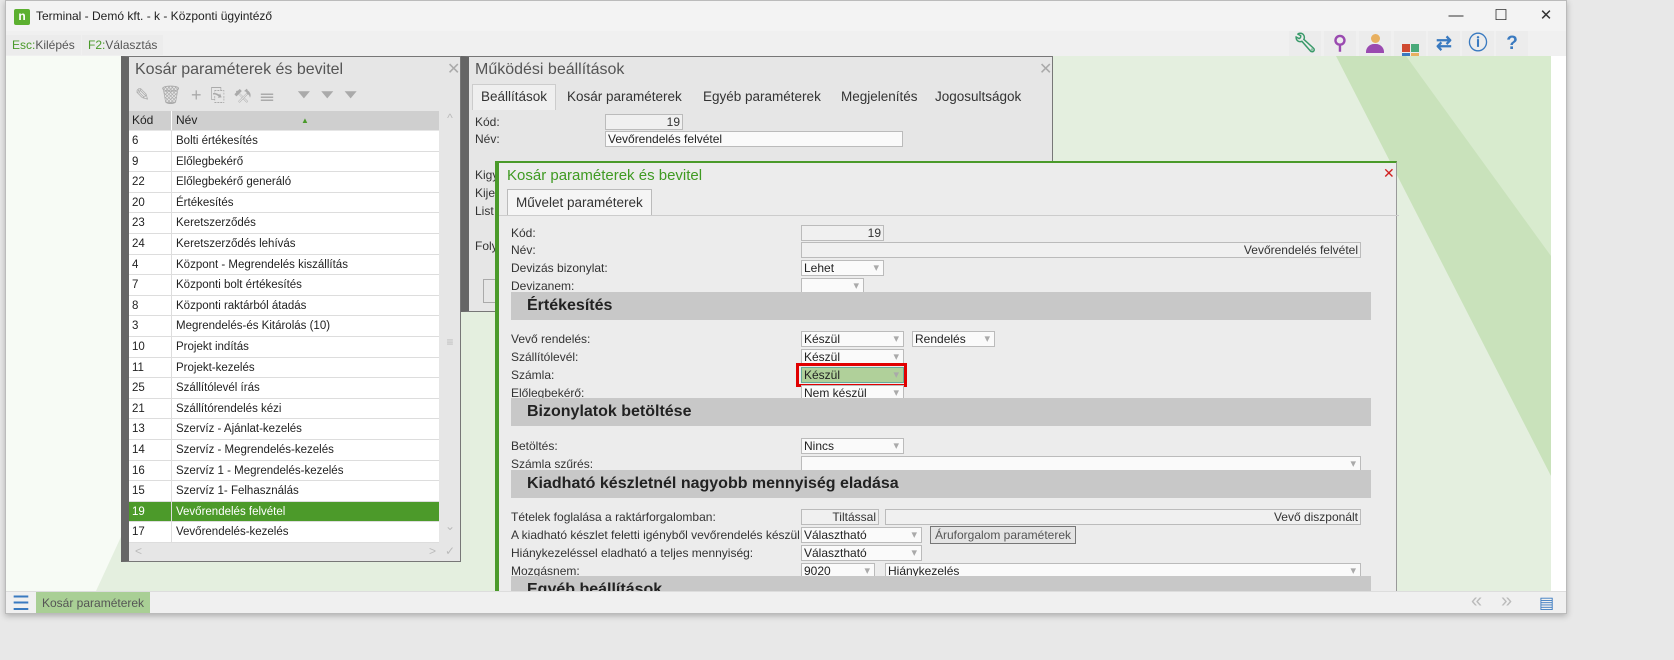 This screenshot has width=1674, height=660. Describe the element at coordinates (852, 339) in the screenshot. I see `order-select: Készül` at that location.